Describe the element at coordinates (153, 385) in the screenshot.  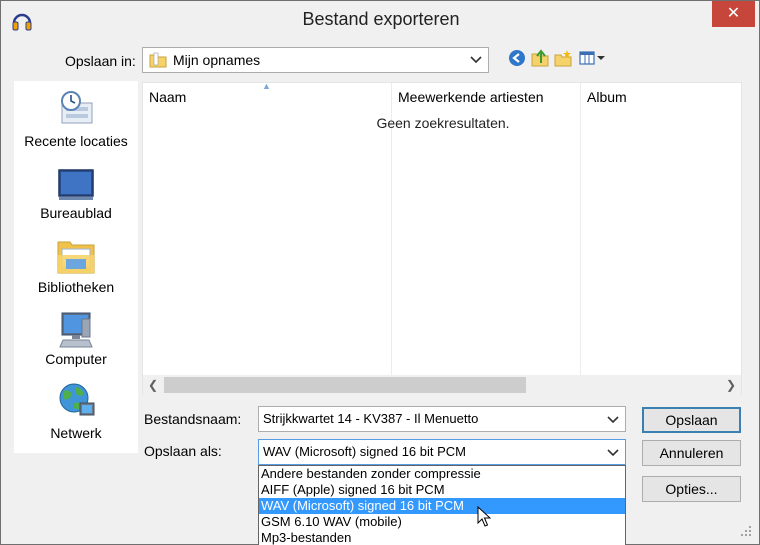
I see `scroll-left-icon: ❮` at that location.